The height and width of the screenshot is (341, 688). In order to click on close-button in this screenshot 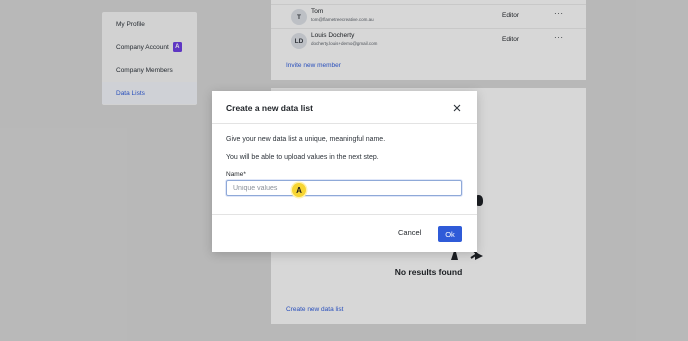, I will do `click(457, 108)`.